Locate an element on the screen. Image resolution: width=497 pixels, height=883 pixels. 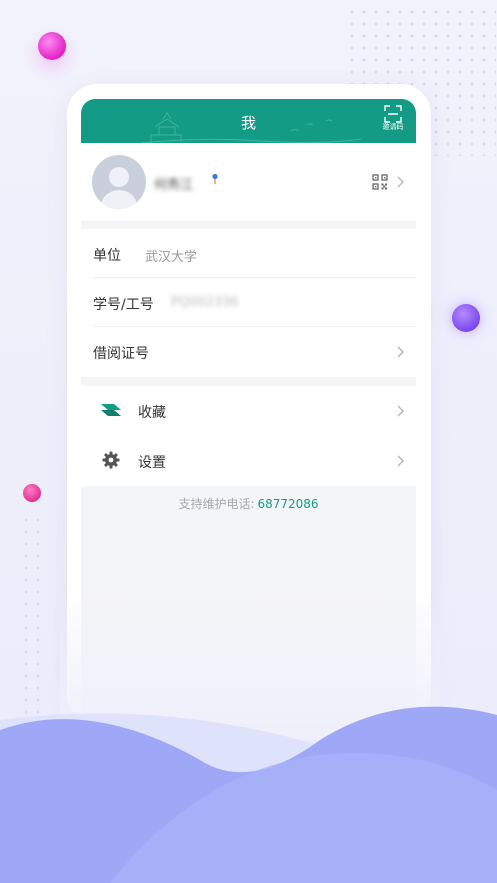
invite-code-button: 邀请码 is located at coordinates (393, 118).